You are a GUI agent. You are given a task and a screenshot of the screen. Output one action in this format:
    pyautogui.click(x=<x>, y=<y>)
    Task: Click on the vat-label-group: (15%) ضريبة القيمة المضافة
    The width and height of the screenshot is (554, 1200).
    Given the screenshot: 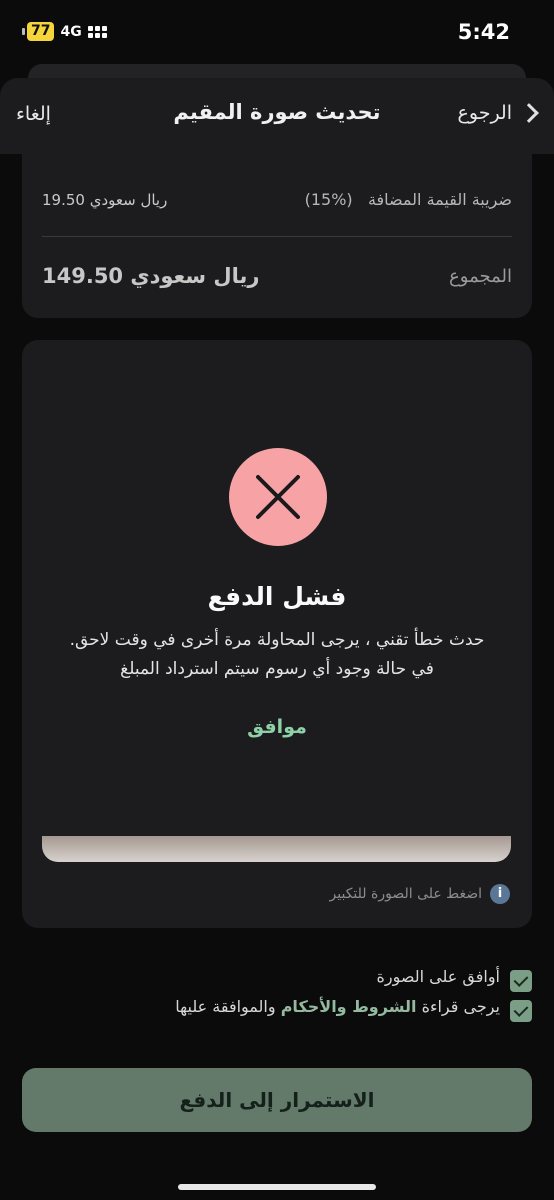 What is the action you would take?
    pyautogui.click(x=408, y=199)
    